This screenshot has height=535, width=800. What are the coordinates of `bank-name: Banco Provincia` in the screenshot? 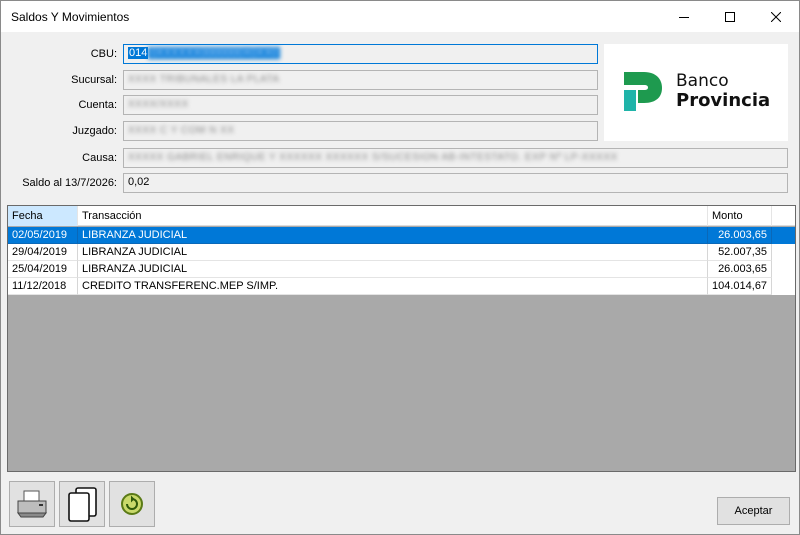 It's located at (723, 91).